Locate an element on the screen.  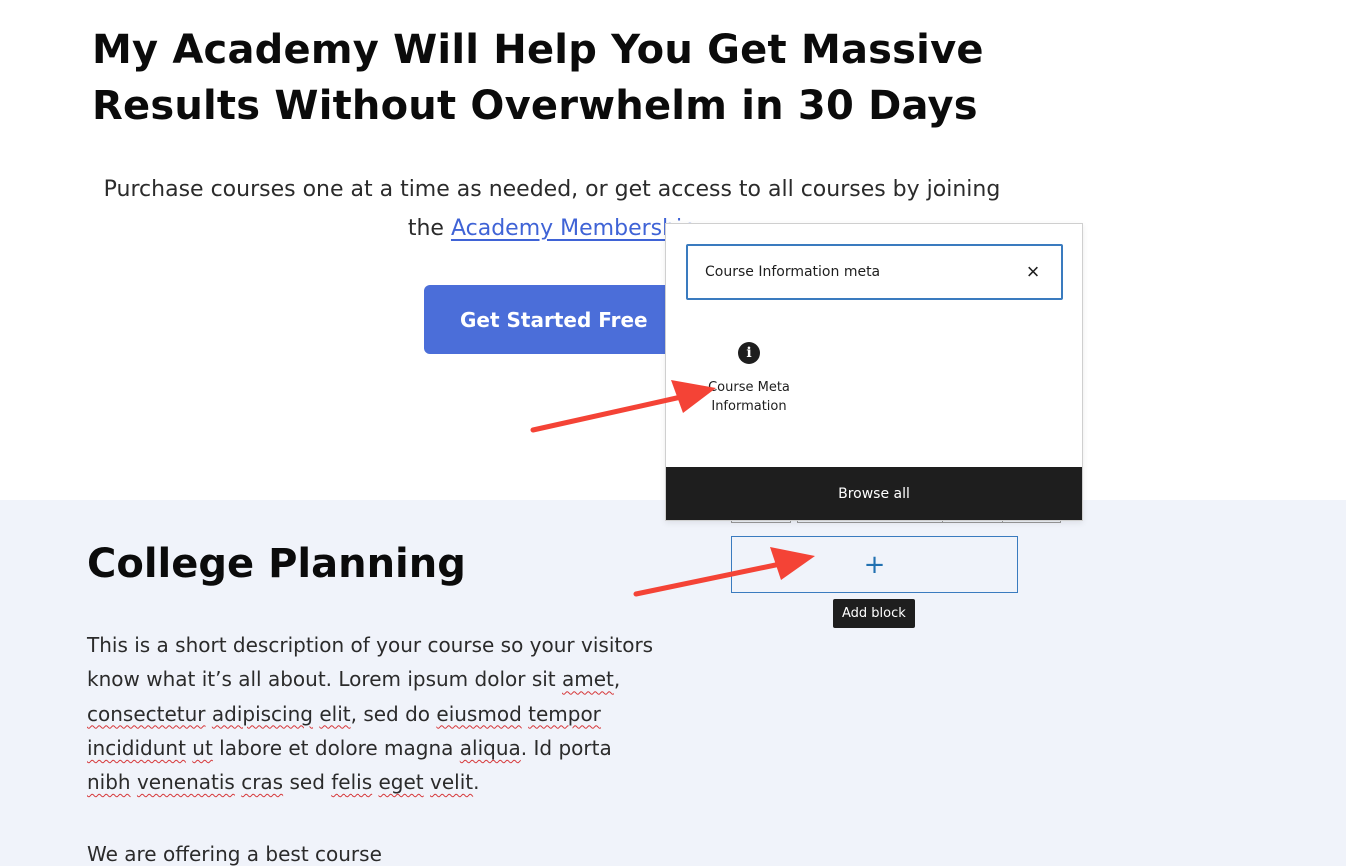
misspelled-word: velit is located at coordinates (452, 782).